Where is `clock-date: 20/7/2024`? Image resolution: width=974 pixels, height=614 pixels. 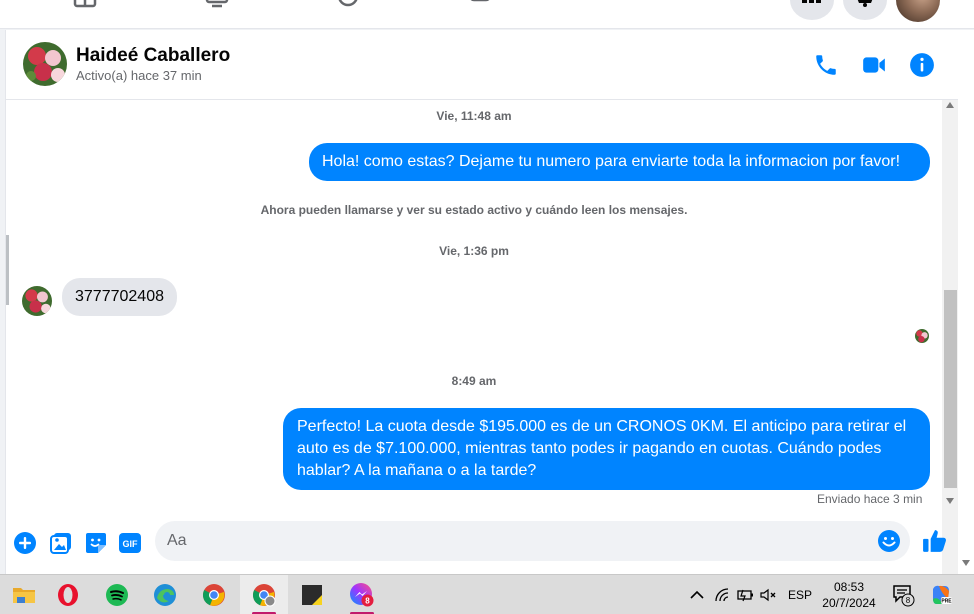 clock-date: 20/7/2024 is located at coordinates (849, 603).